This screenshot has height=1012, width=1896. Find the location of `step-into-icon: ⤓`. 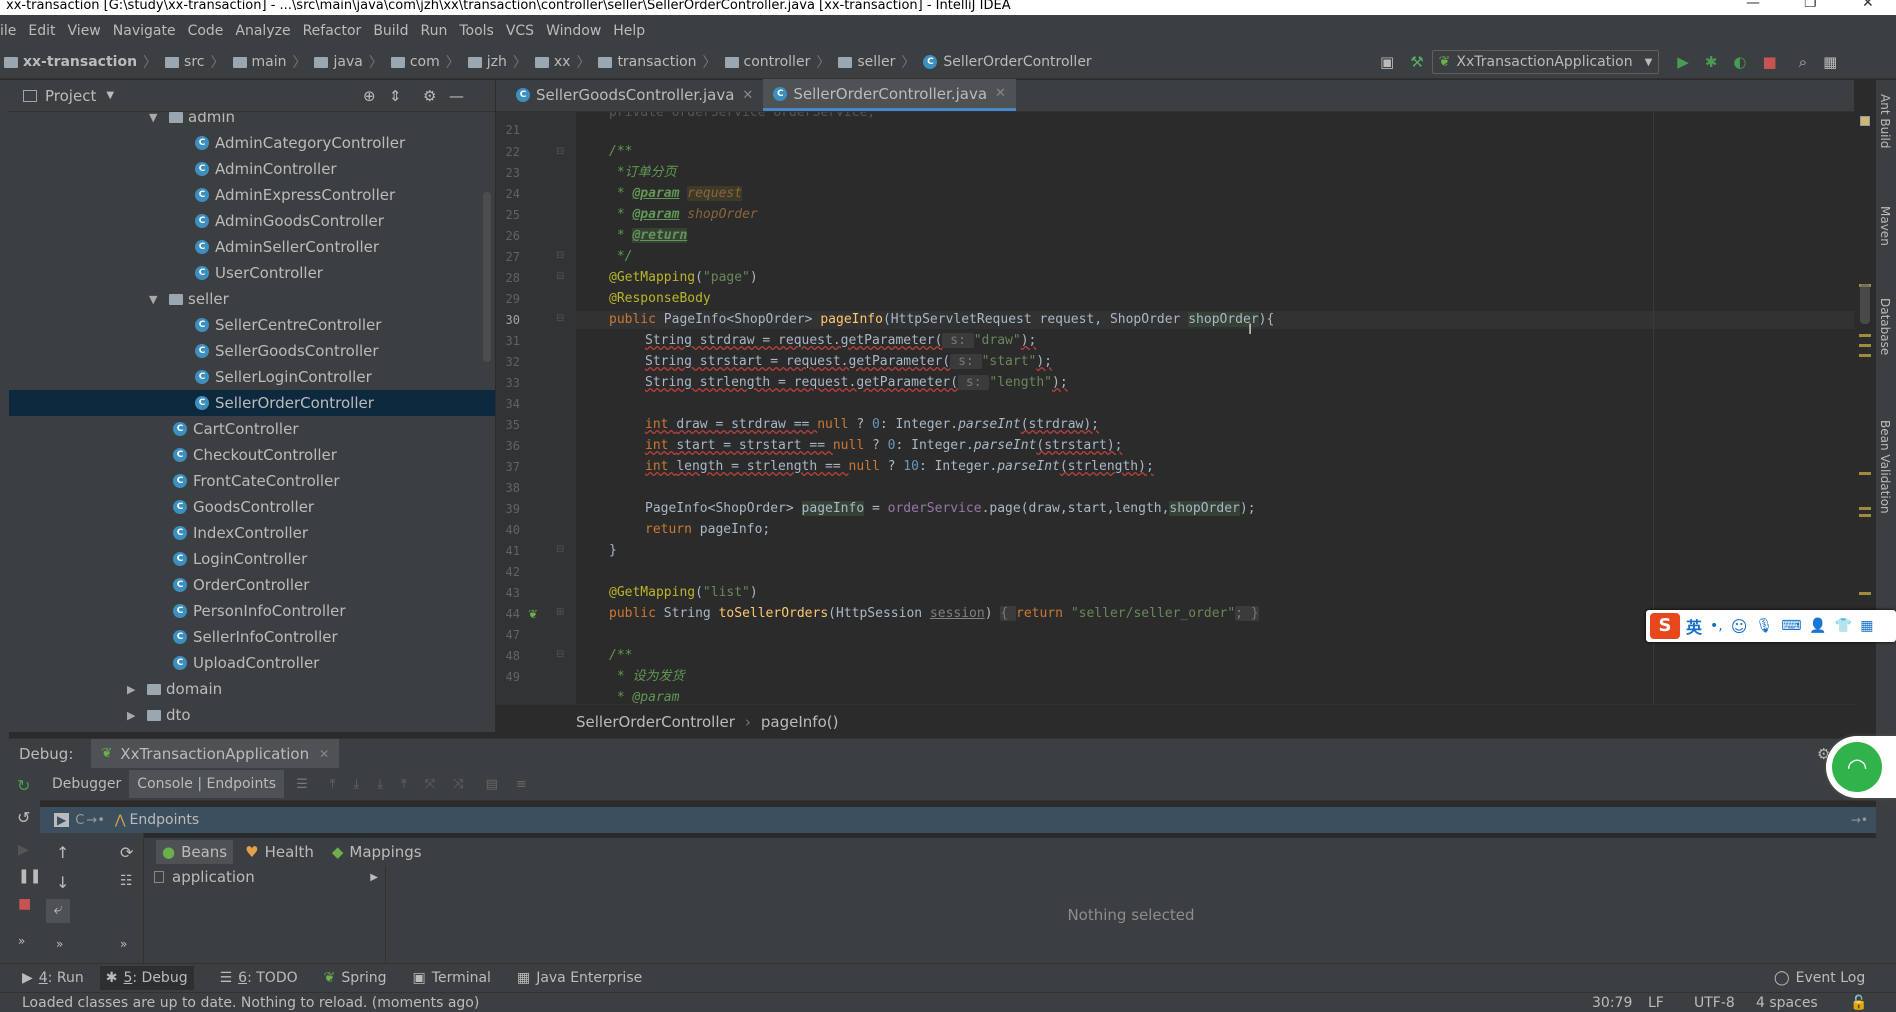

step-into-icon: ⤓ is located at coordinates (380, 784).